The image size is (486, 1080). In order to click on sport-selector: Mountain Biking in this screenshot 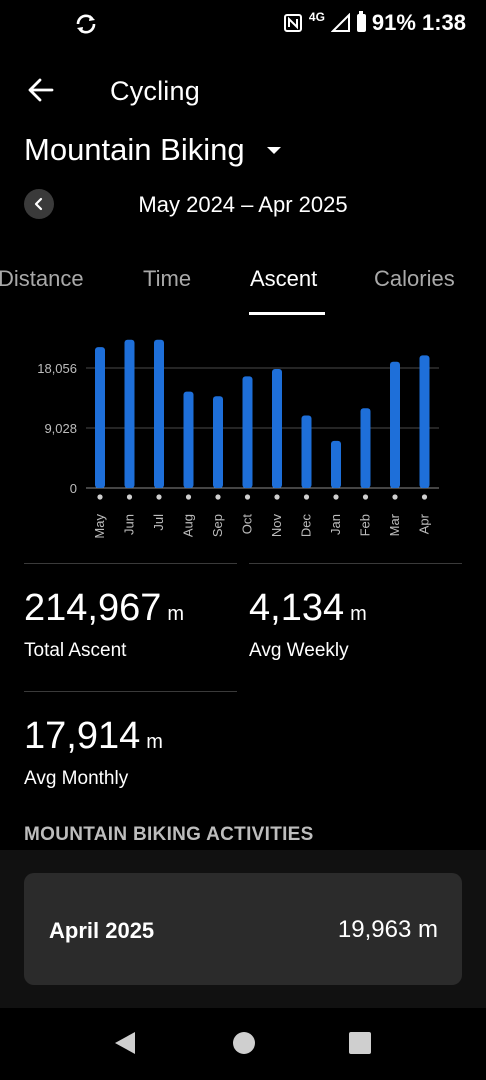, I will do `click(152, 150)`.